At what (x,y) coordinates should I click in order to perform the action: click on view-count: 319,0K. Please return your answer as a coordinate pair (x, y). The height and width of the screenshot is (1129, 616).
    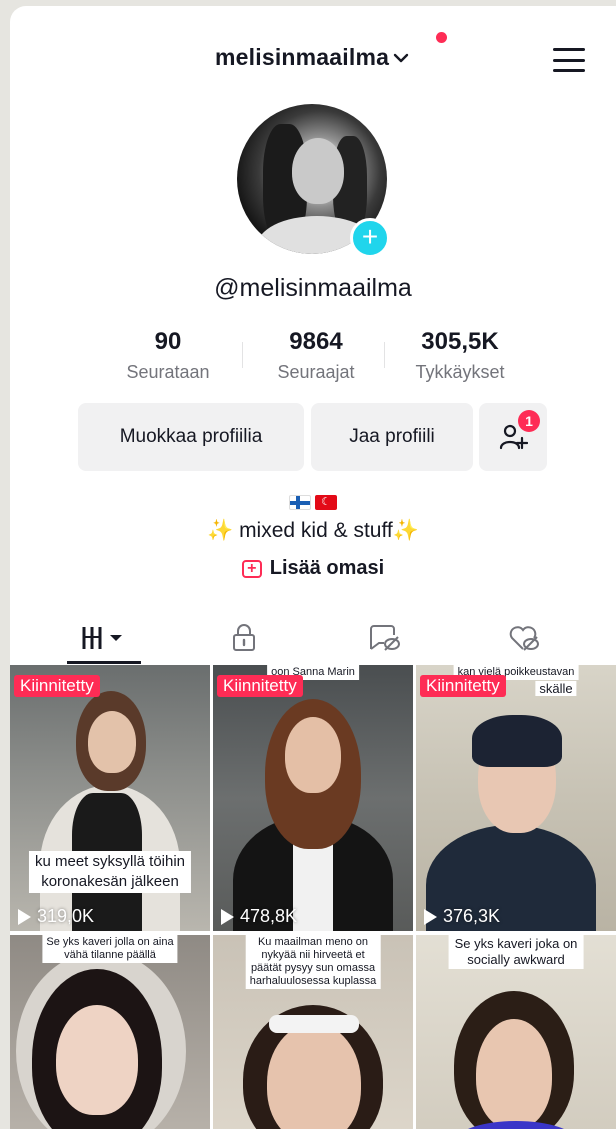
    Looking at the image, I should click on (56, 916).